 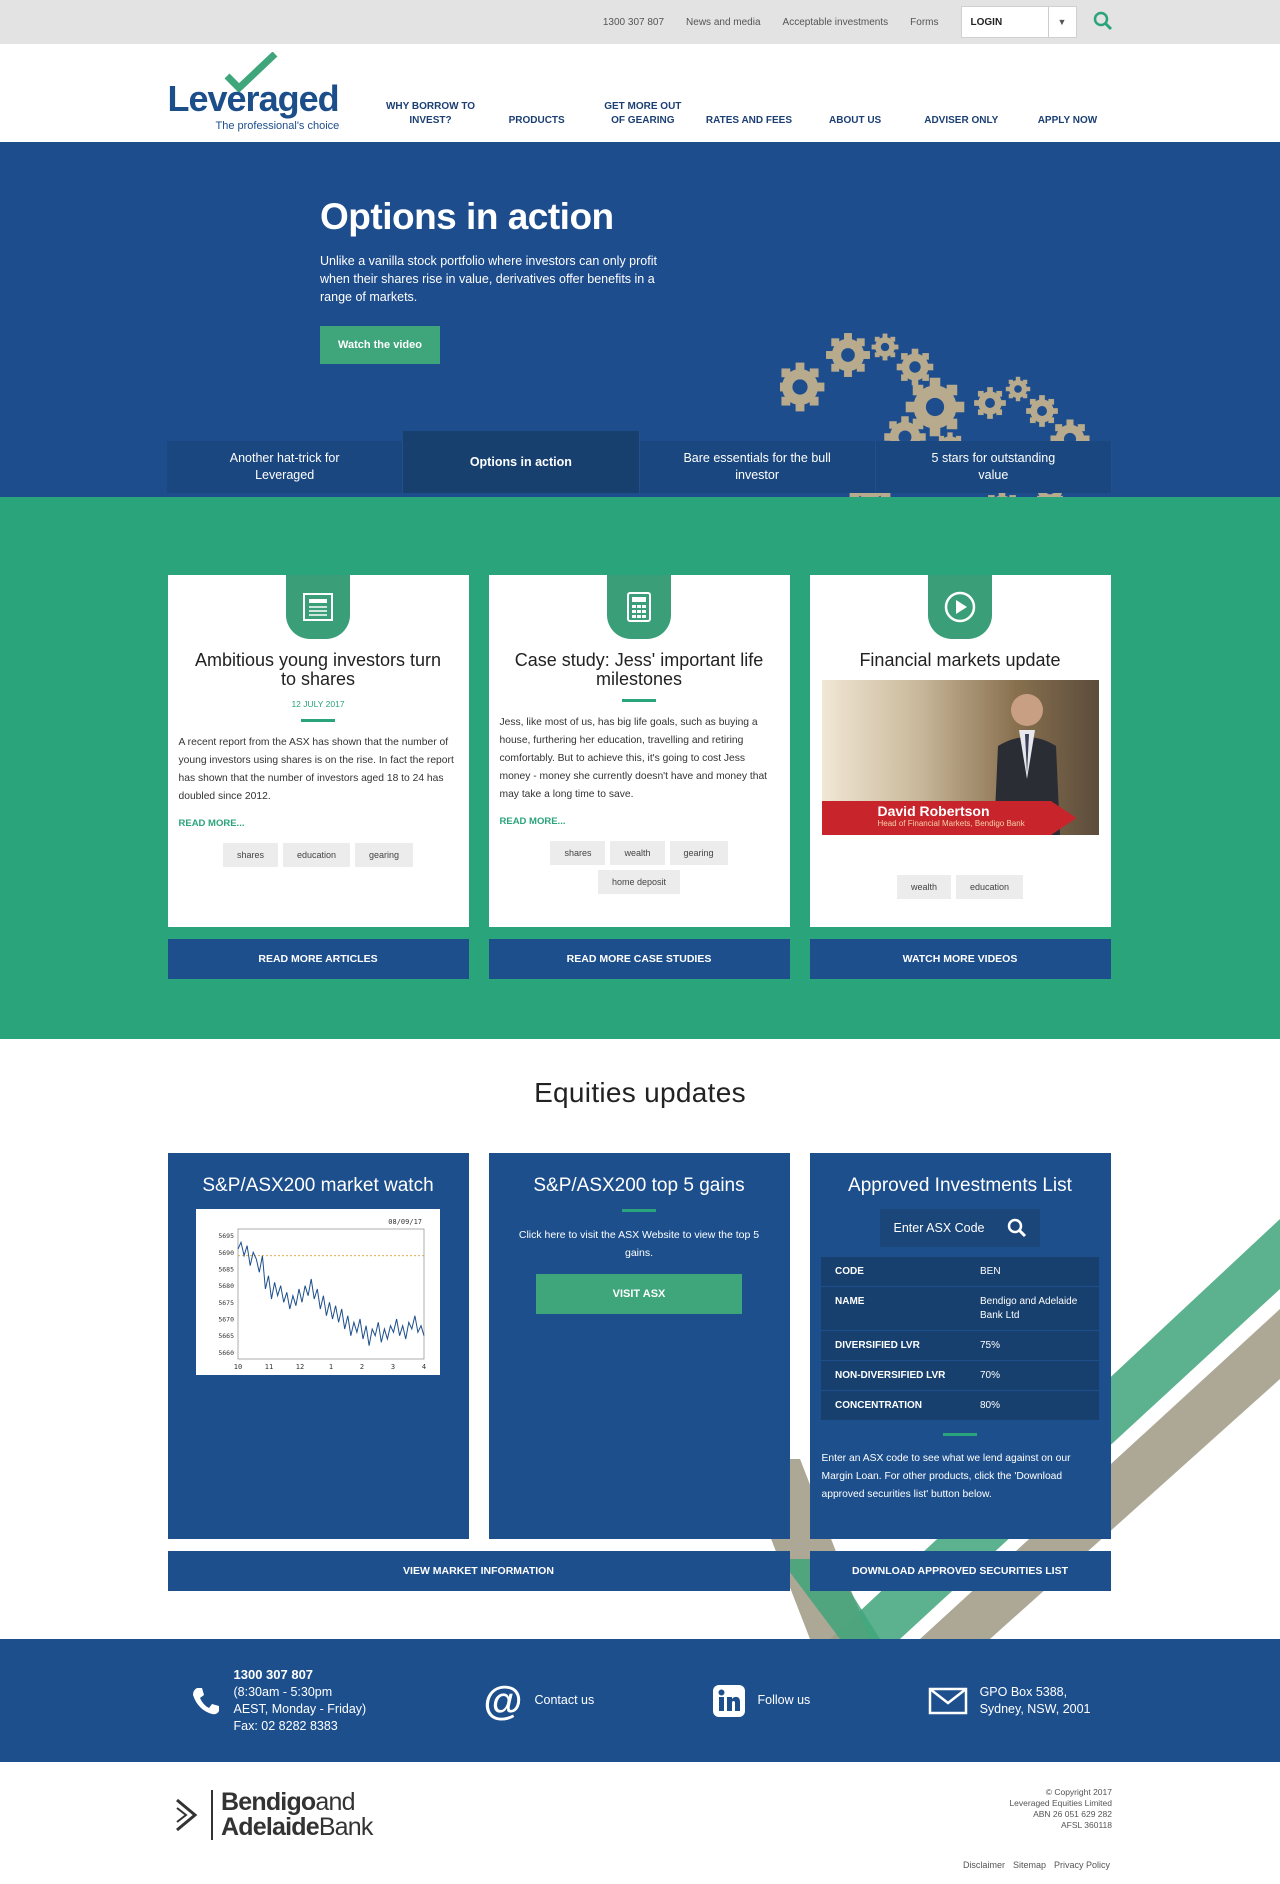 What do you see at coordinates (1032, 1272) in the screenshot?
I see `row-value: BEN` at bounding box center [1032, 1272].